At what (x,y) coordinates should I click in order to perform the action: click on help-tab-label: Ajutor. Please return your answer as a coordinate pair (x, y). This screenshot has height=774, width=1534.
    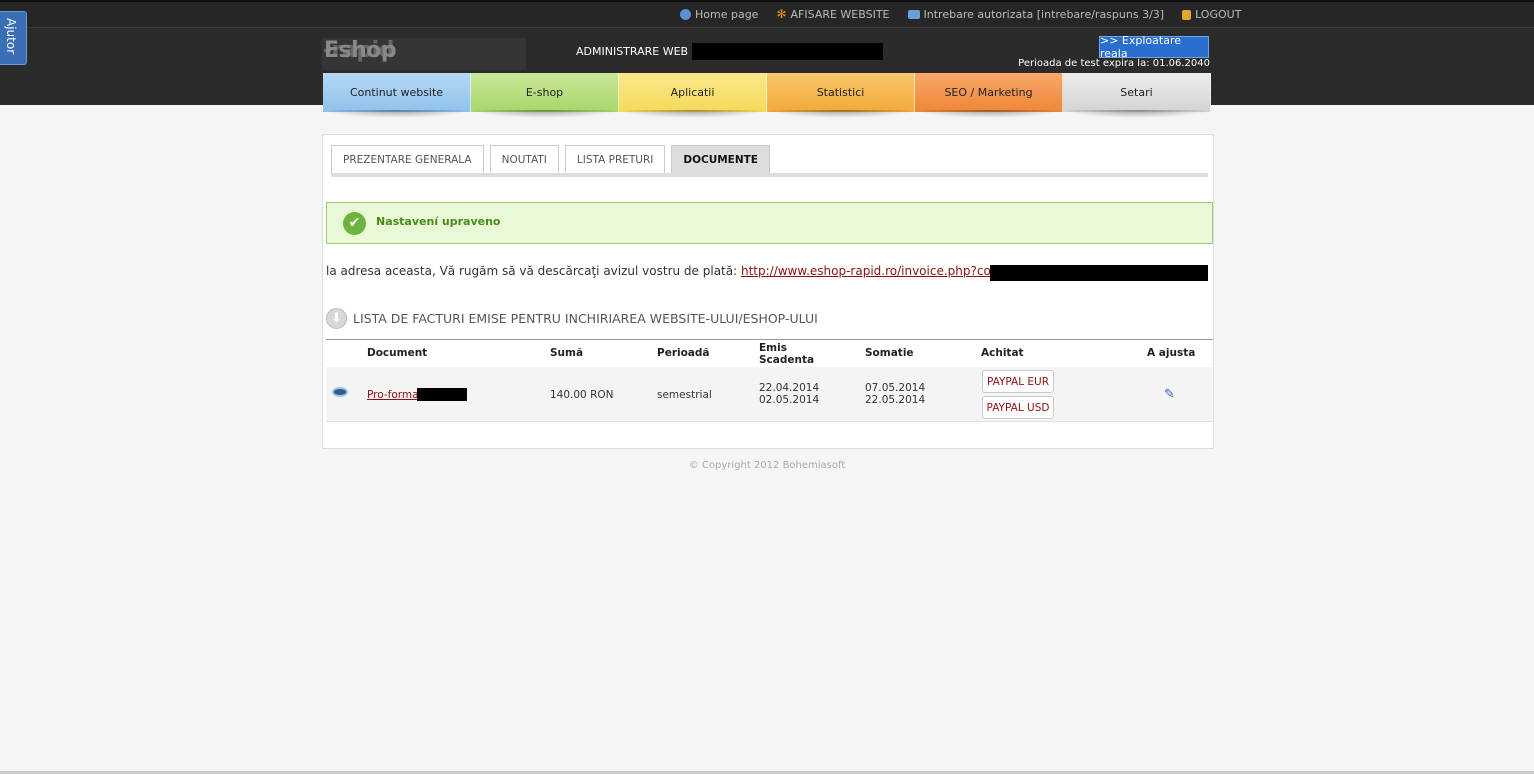
    Looking at the image, I should click on (11, 36).